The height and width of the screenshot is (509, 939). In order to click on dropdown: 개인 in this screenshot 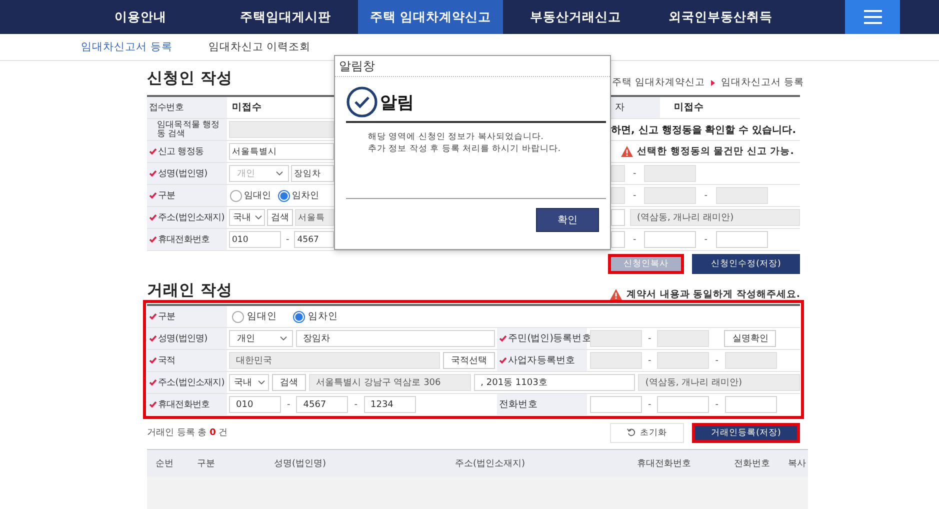, I will do `click(261, 338)`.